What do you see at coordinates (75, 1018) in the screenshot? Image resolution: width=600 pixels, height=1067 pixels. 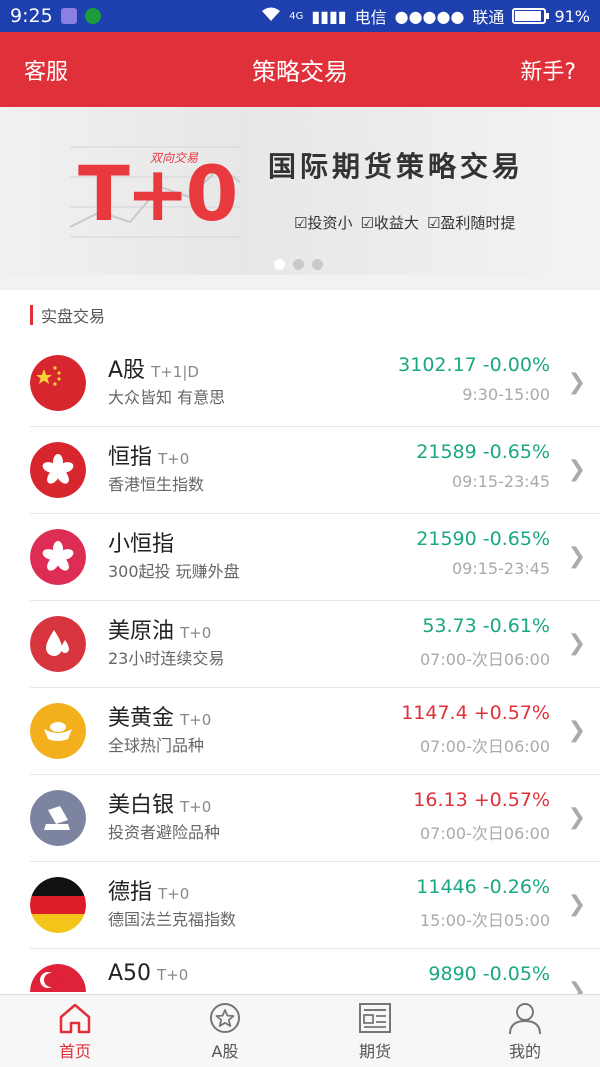 I see `home-icon` at bounding box center [75, 1018].